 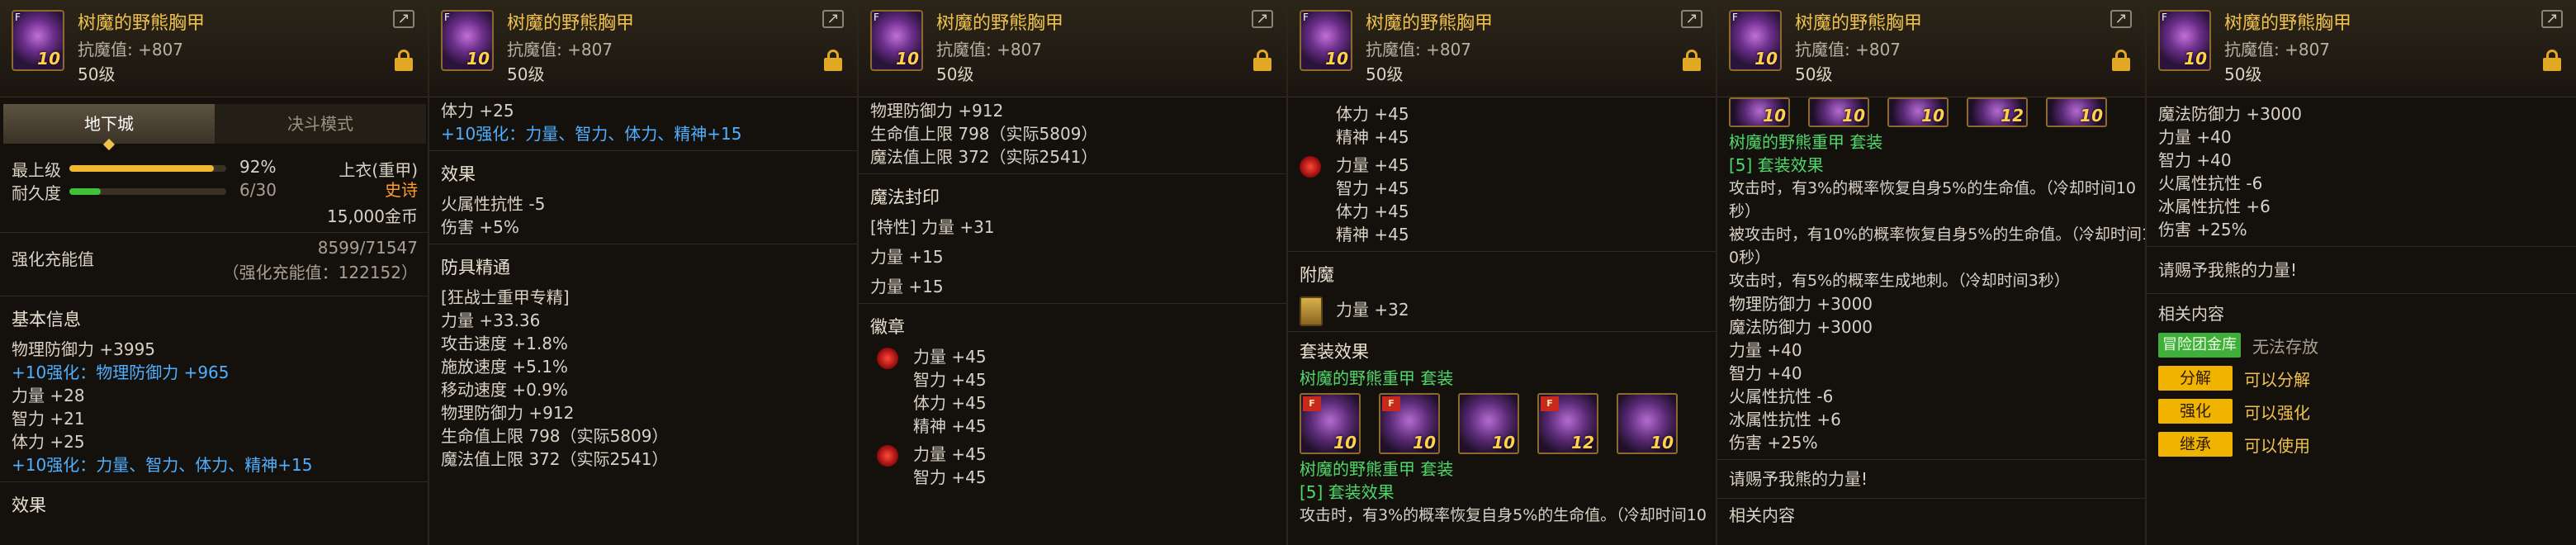 I want to click on set-effect-heading: 套装效果, so click(x=1334, y=352).